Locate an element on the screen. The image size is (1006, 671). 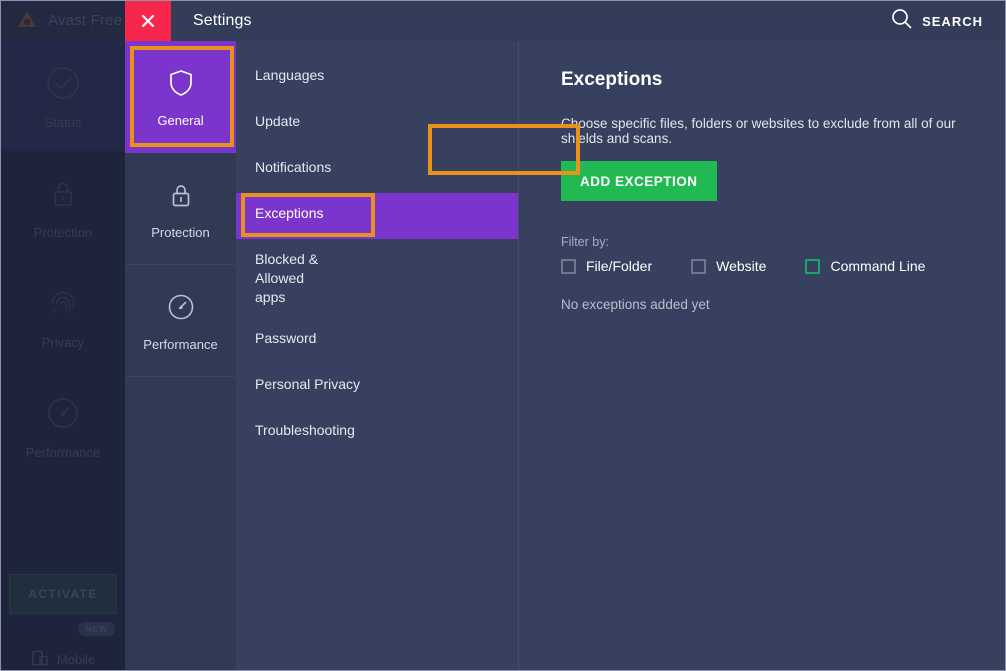
filter-label-website: Website is located at coordinates (741, 266).